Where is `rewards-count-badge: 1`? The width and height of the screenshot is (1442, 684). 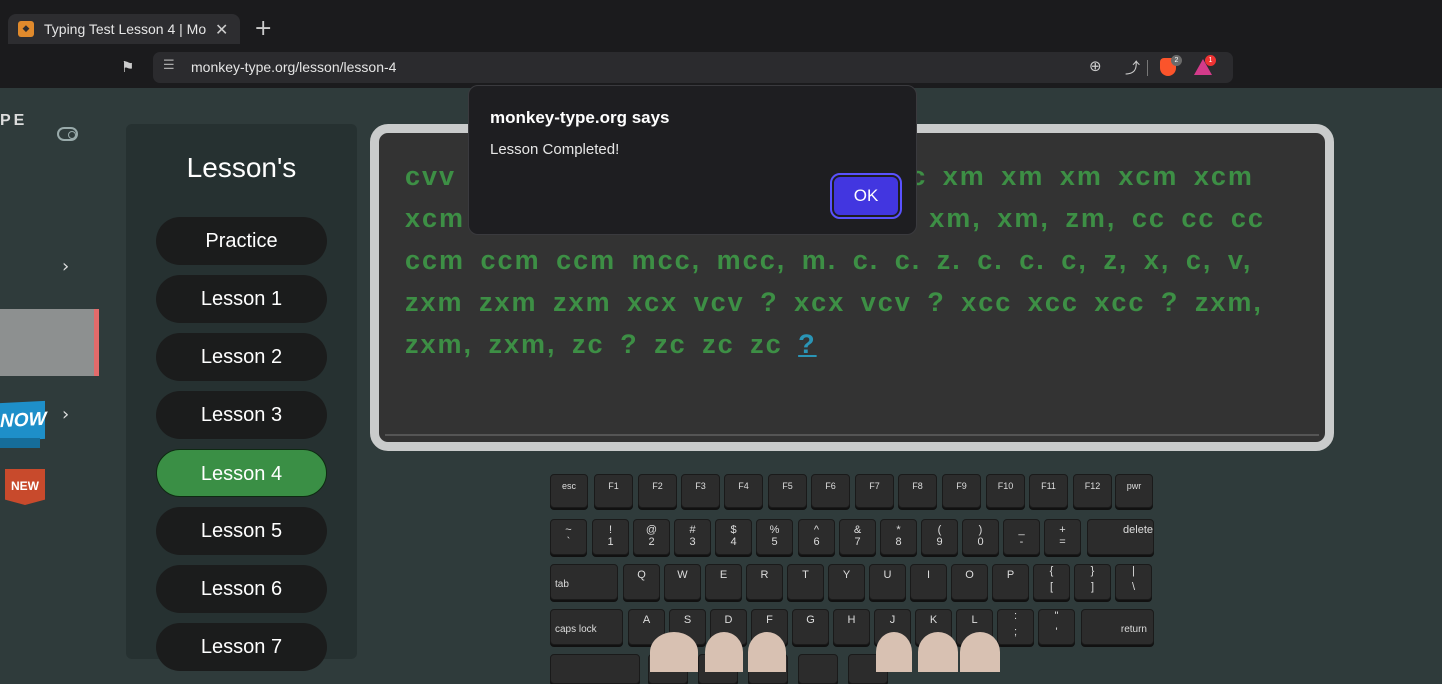 rewards-count-badge: 1 is located at coordinates (1210, 60).